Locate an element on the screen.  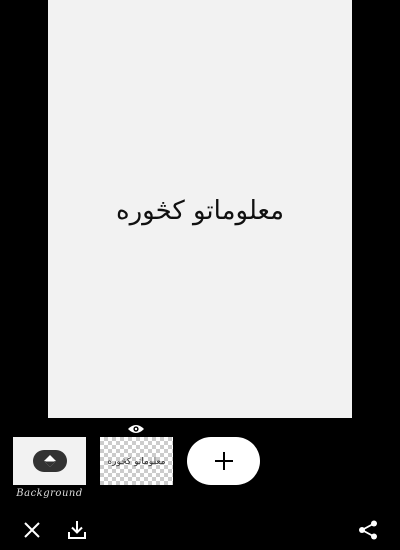
share-icon is located at coordinates (368, 530).